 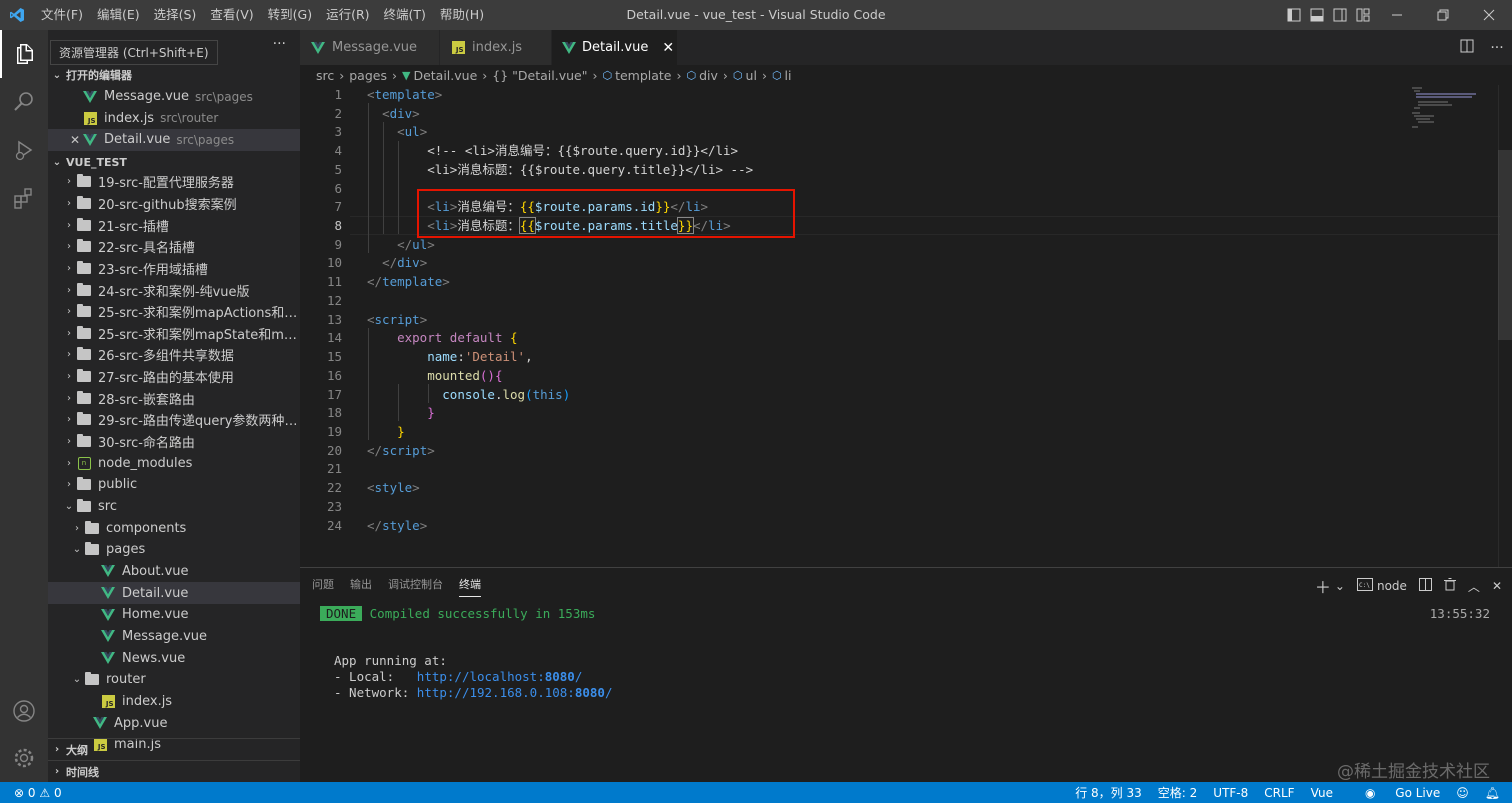 What do you see at coordinates (539, 75) in the screenshot?
I see `breadcrumb-item: {} "Detail.vue"` at bounding box center [539, 75].